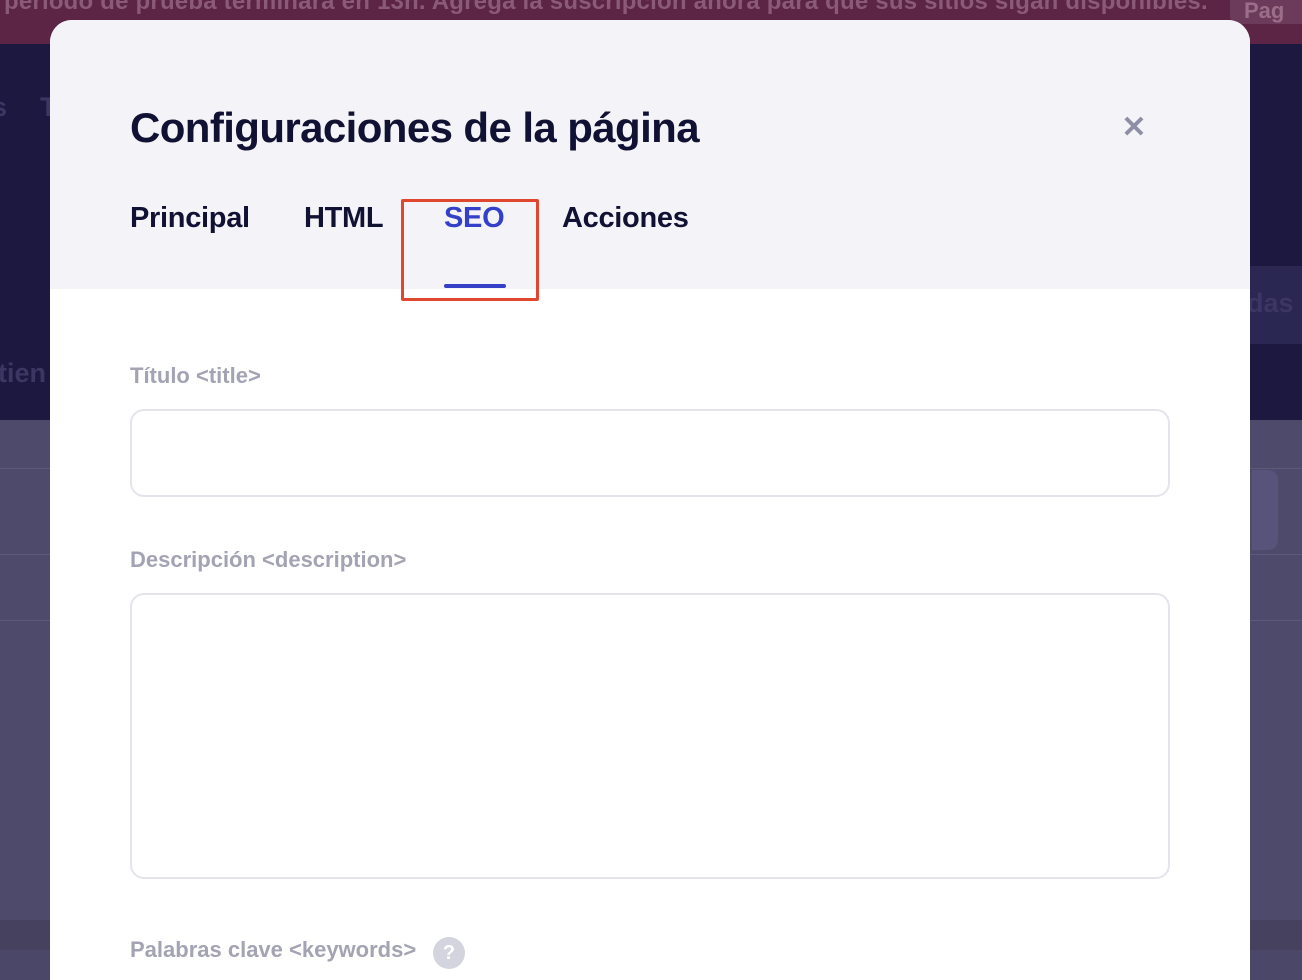  Describe the element at coordinates (273, 949) in the screenshot. I see `keywords-field-label: Palabras clave <keywords>` at that location.